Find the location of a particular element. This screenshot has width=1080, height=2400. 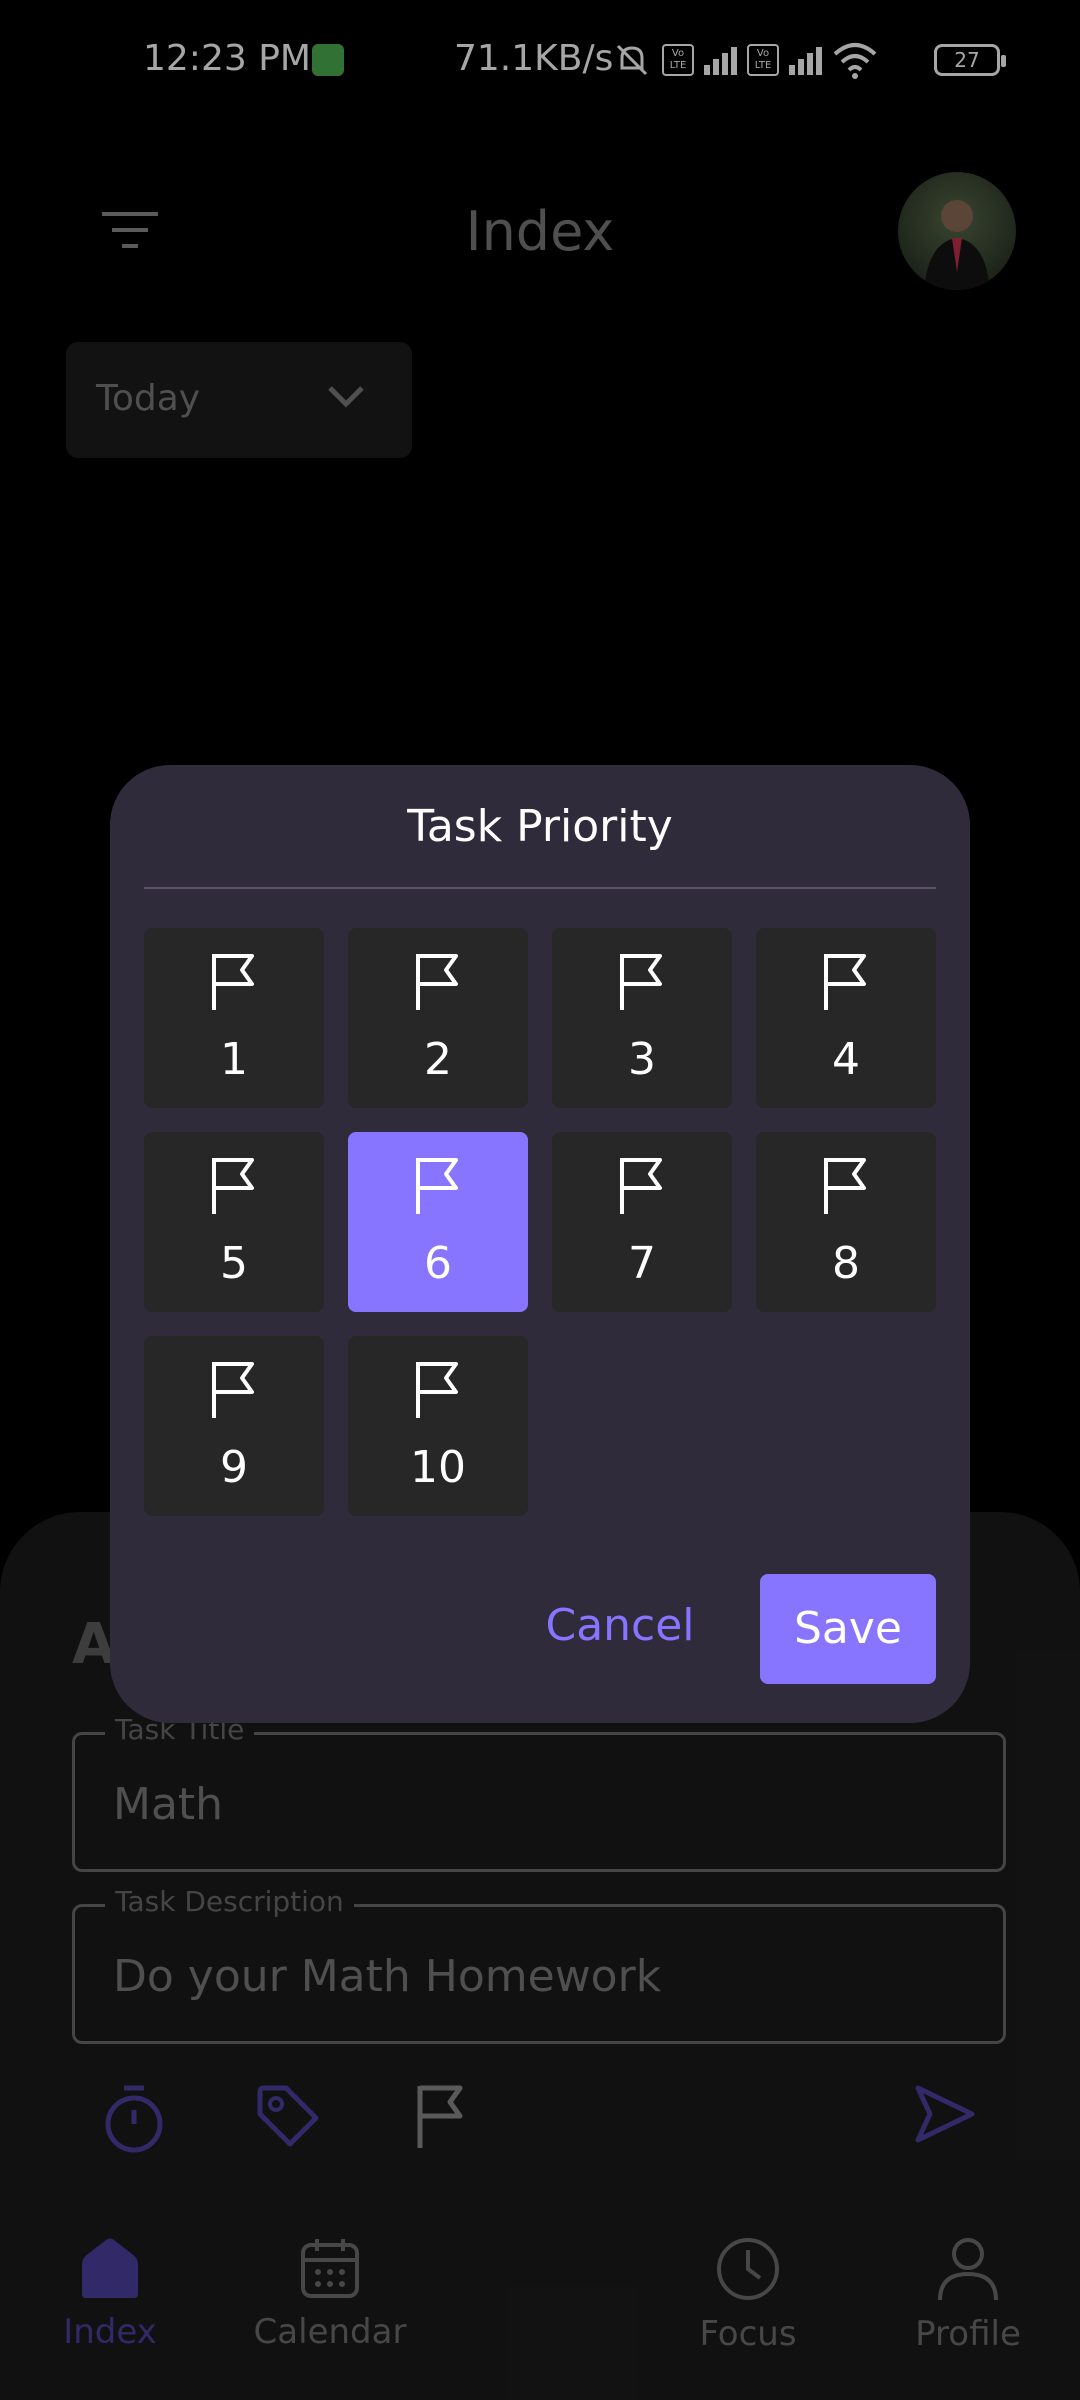

priority-number: 8 is located at coordinates (846, 1263).